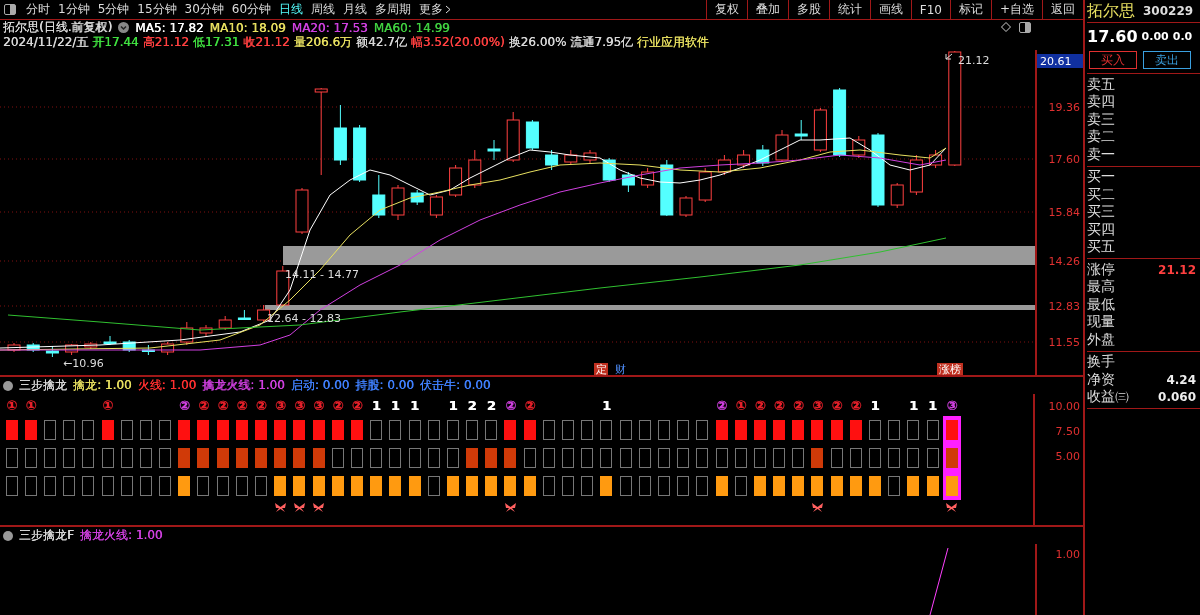 This screenshot has height=615, width=1200. I want to click on period-tab: 月线, so click(355, 9).